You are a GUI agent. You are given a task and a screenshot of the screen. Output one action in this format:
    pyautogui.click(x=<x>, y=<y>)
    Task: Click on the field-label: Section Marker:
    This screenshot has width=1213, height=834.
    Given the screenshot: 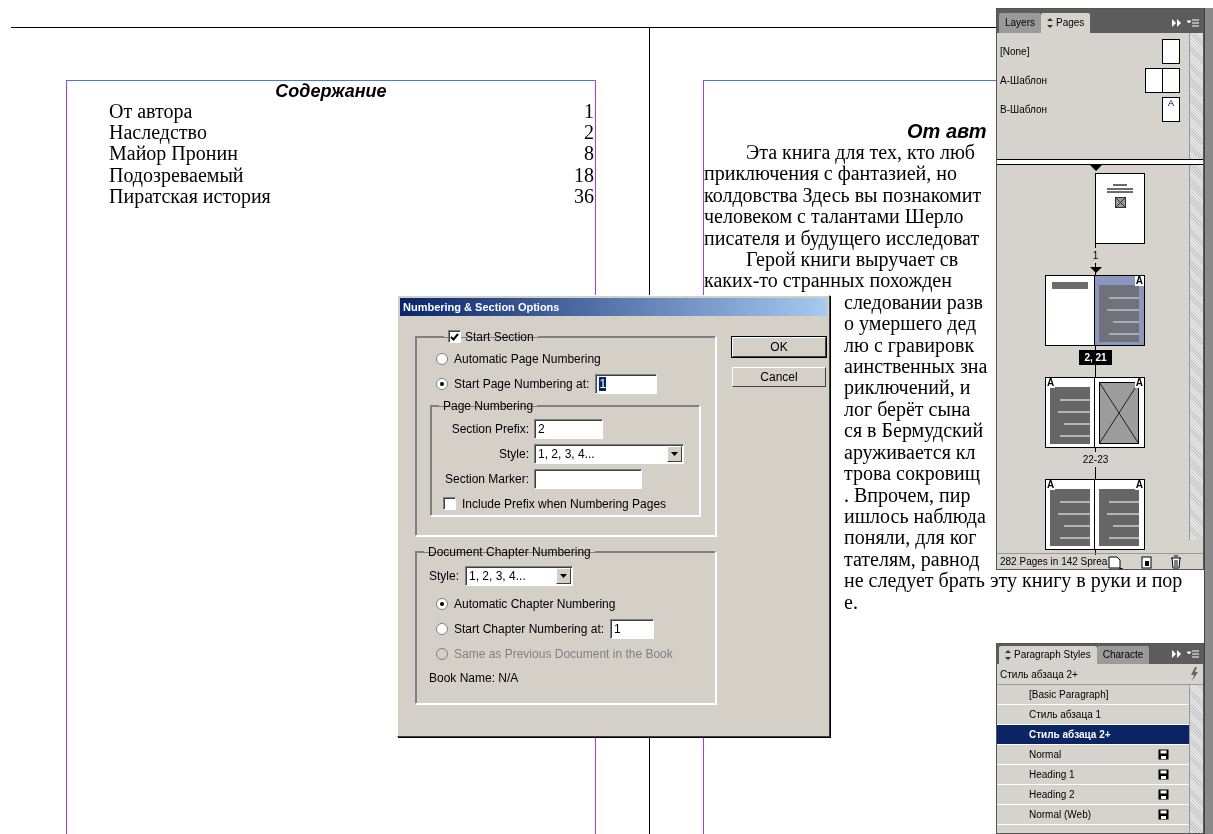 What is the action you would take?
    pyautogui.click(x=486, y=479)
    